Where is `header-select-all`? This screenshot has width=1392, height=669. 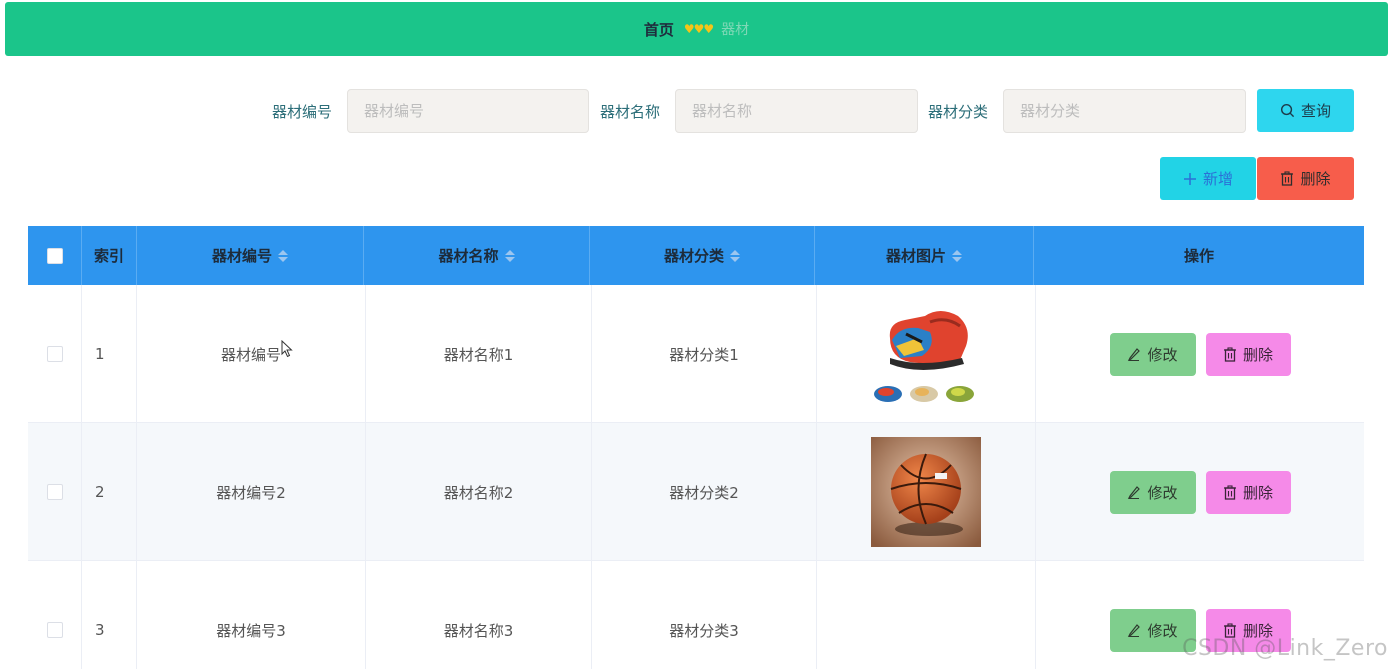 header-select-all is located at coordinates (55, 255).